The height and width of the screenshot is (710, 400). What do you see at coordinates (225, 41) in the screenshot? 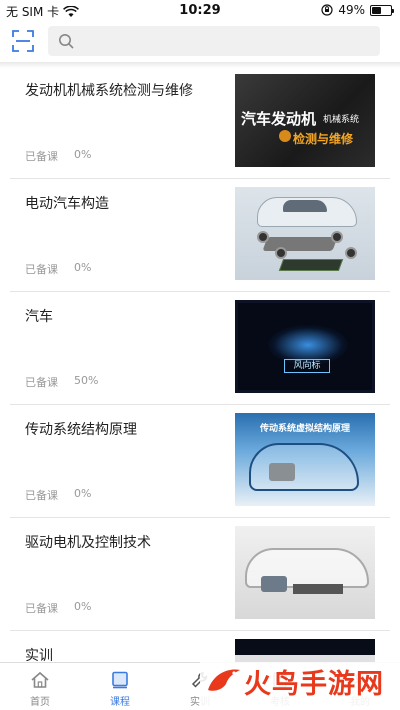
I see `search-input` at bounding box center [225, 41].